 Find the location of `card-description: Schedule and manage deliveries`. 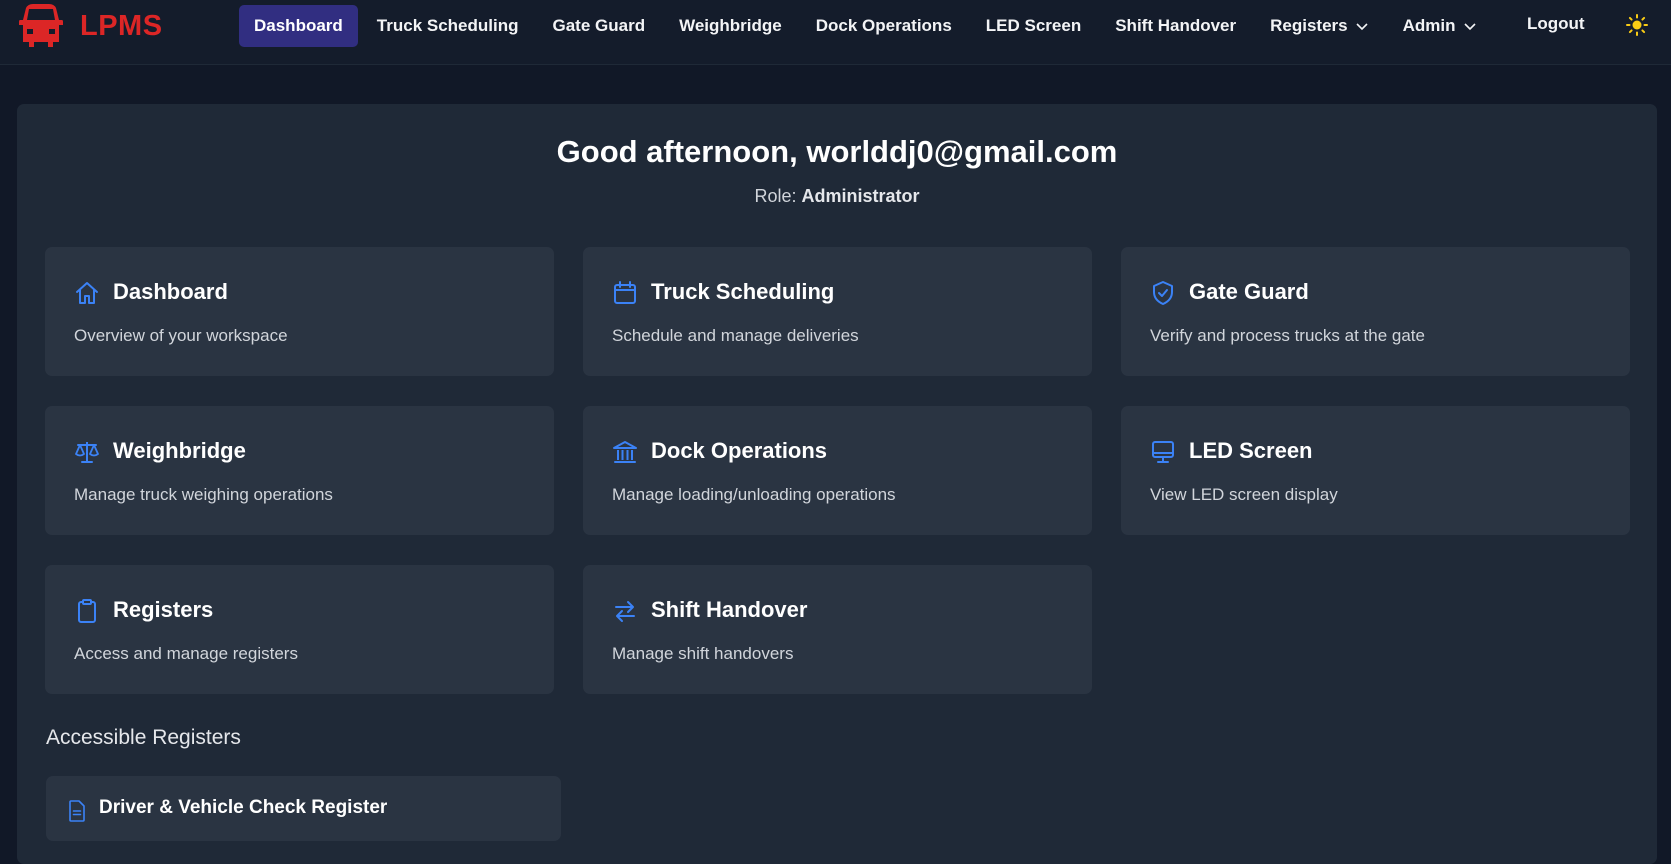

card-description: Schedule and manage deliveries is located at coordinates (735, 335).